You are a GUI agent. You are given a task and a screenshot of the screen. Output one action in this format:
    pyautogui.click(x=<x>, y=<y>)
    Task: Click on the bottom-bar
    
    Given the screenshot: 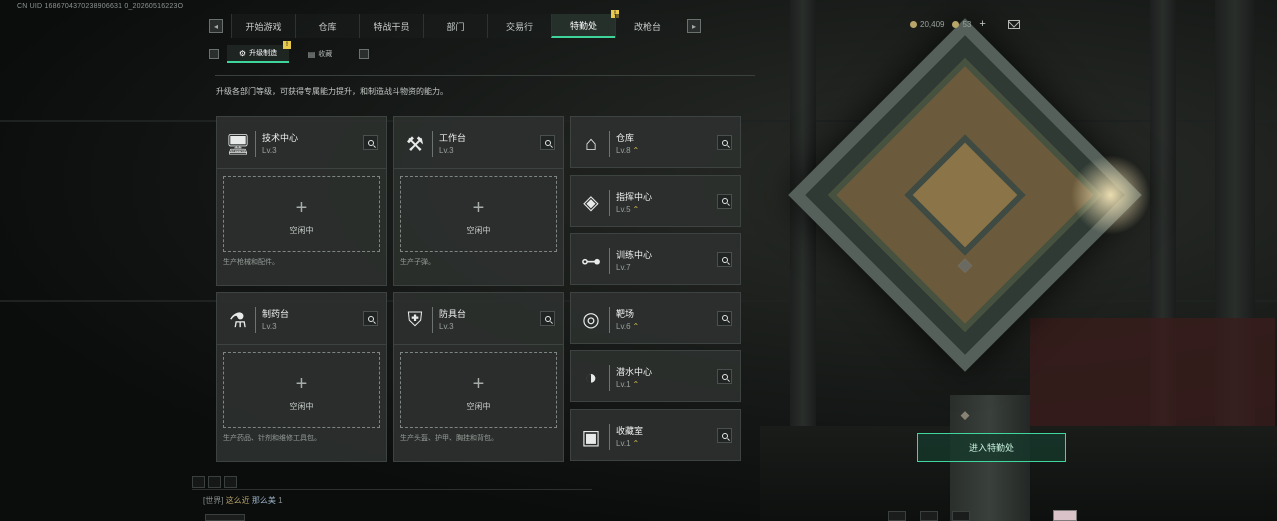 What is the action you would take?
    pyautogui.click(x=929, y=516)
    